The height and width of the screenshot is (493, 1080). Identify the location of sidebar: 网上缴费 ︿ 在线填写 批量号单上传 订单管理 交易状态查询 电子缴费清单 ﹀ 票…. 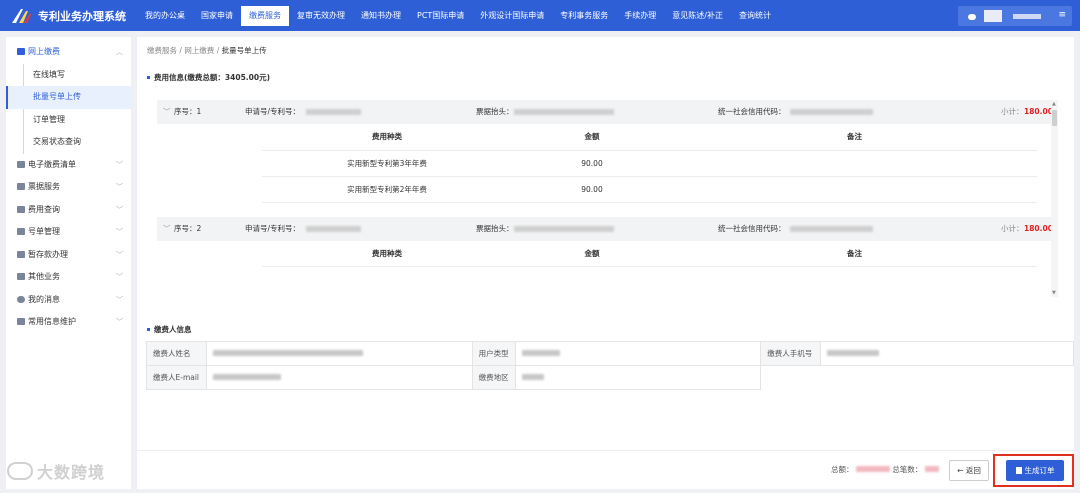
(68, 263).